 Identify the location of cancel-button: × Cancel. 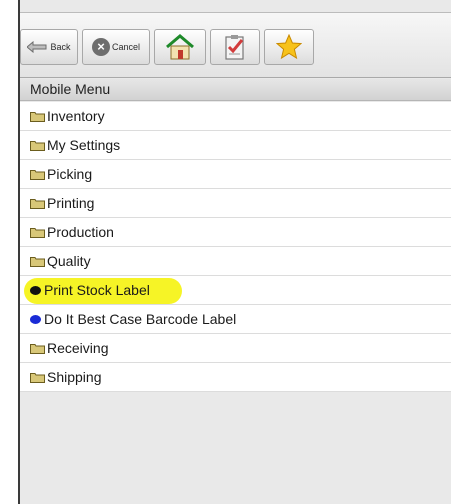
(116, 47).